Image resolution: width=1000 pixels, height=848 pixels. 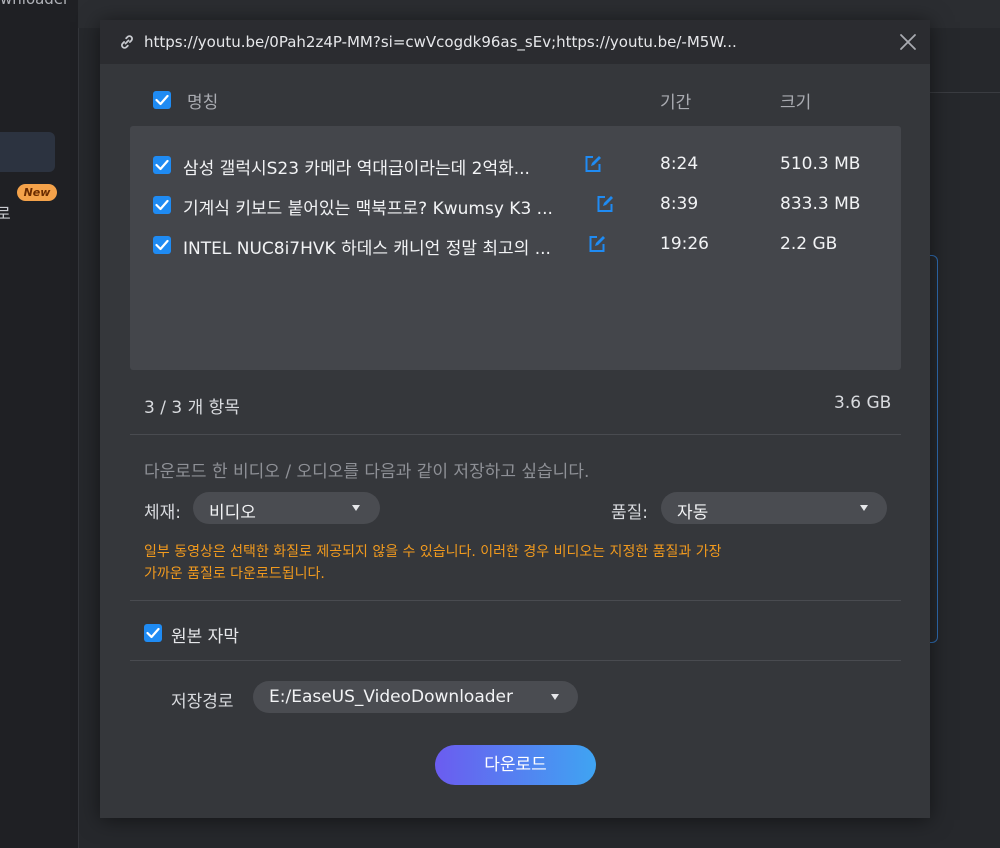 What do you see at coordinates (163, 513) in the screenshot?
I see `format-label: 체재:` at bounding box center [163, 513].